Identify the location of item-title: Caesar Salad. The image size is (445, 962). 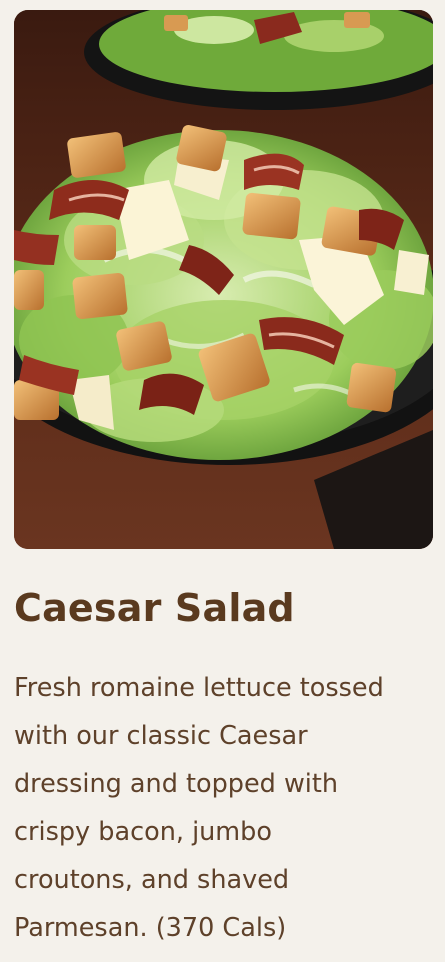
(154, 608).